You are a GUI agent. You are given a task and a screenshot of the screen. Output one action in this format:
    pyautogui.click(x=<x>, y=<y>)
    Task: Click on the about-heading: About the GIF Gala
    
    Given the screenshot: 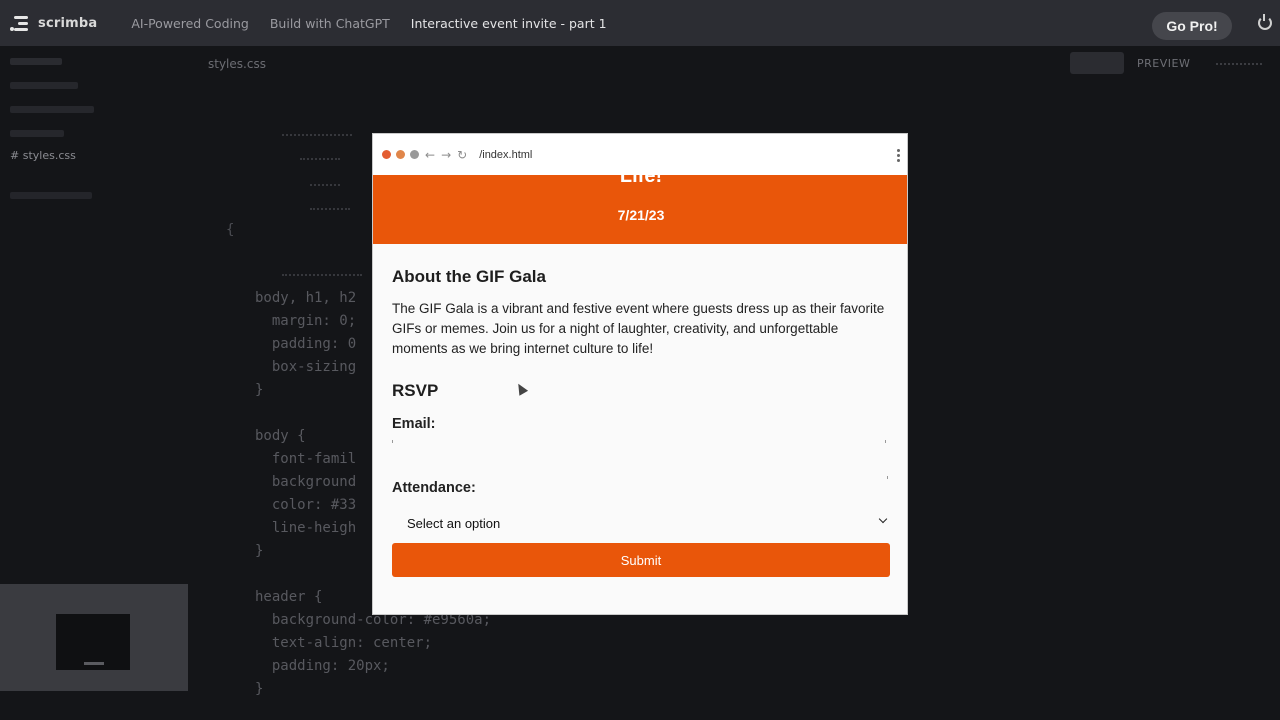 What is the action you would take?
    pyautogui.click(x=469, y=276)
    